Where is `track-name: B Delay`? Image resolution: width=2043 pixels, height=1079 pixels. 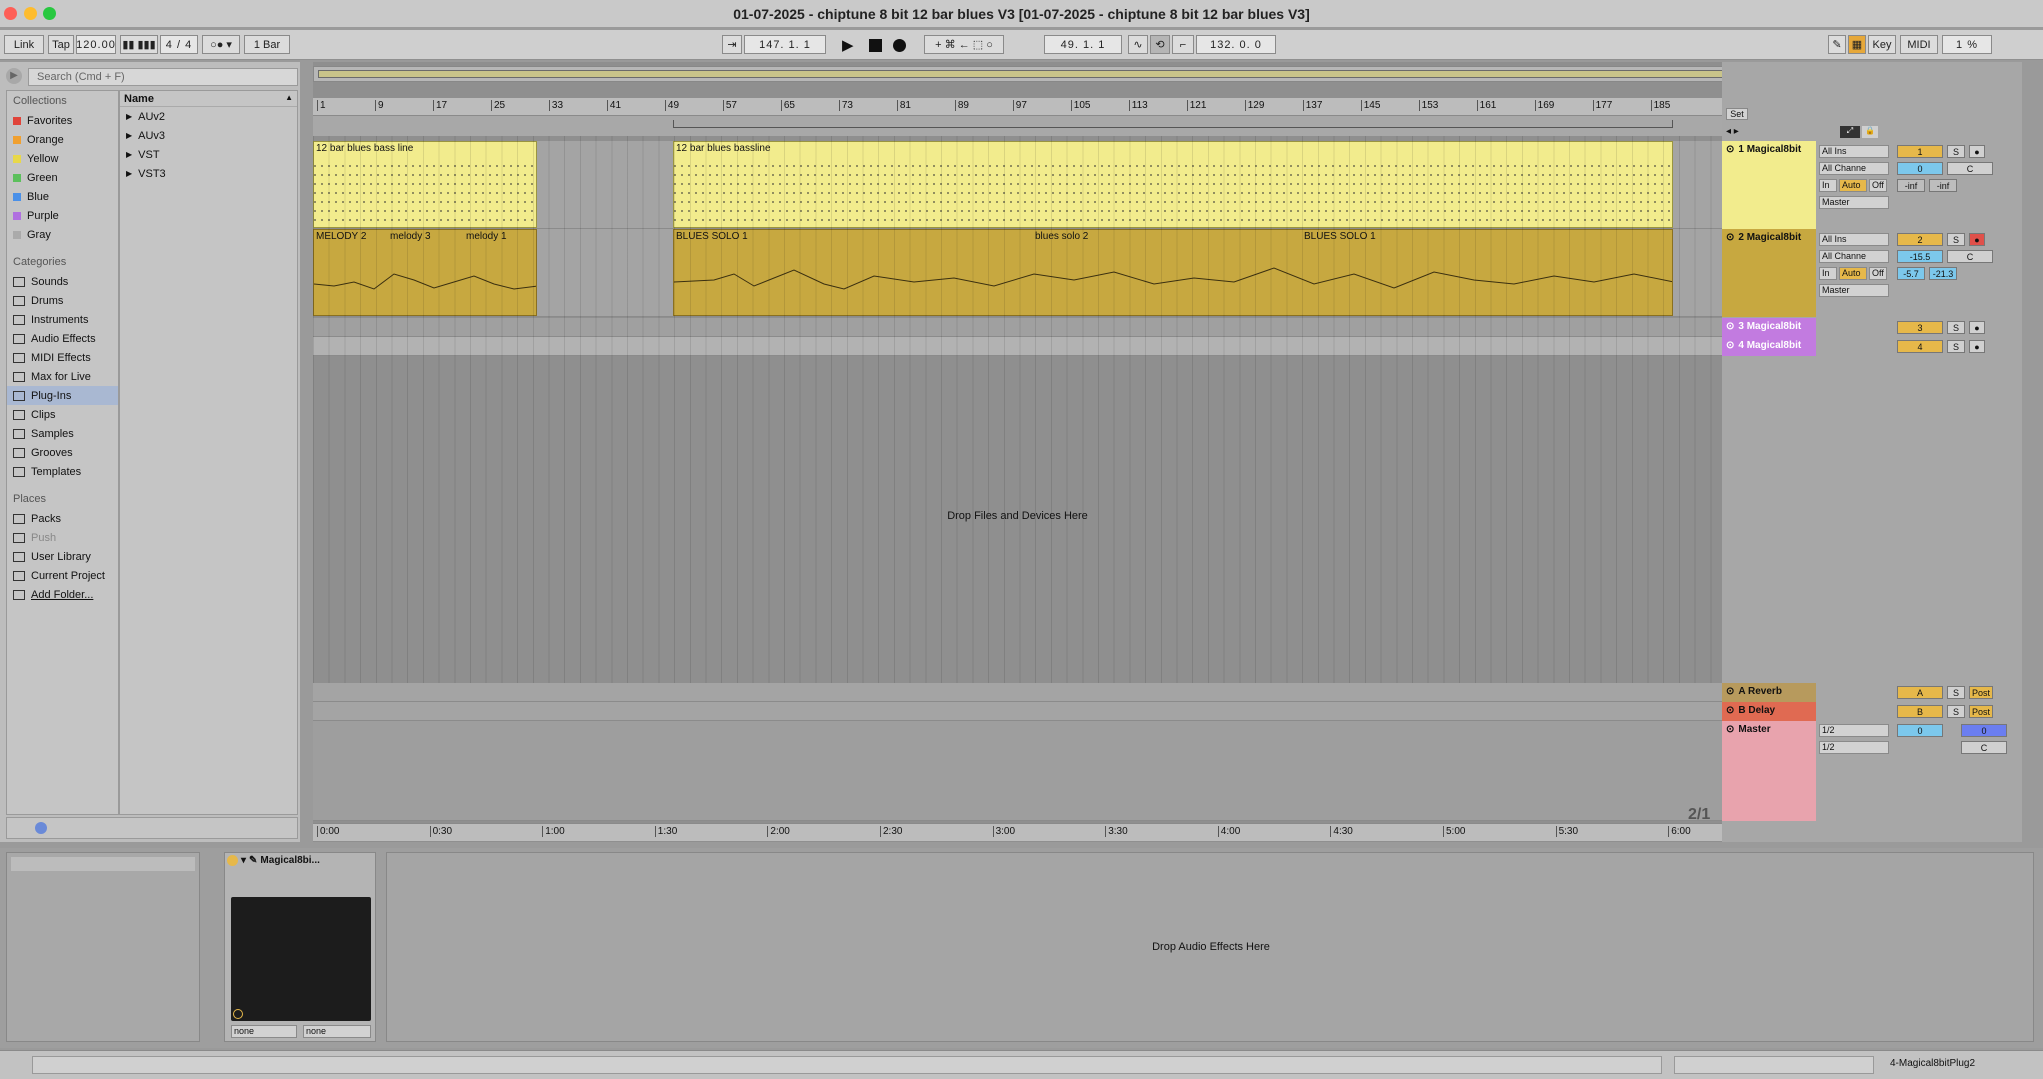
track-name: B Delay is located at coordinates (1756, 710).